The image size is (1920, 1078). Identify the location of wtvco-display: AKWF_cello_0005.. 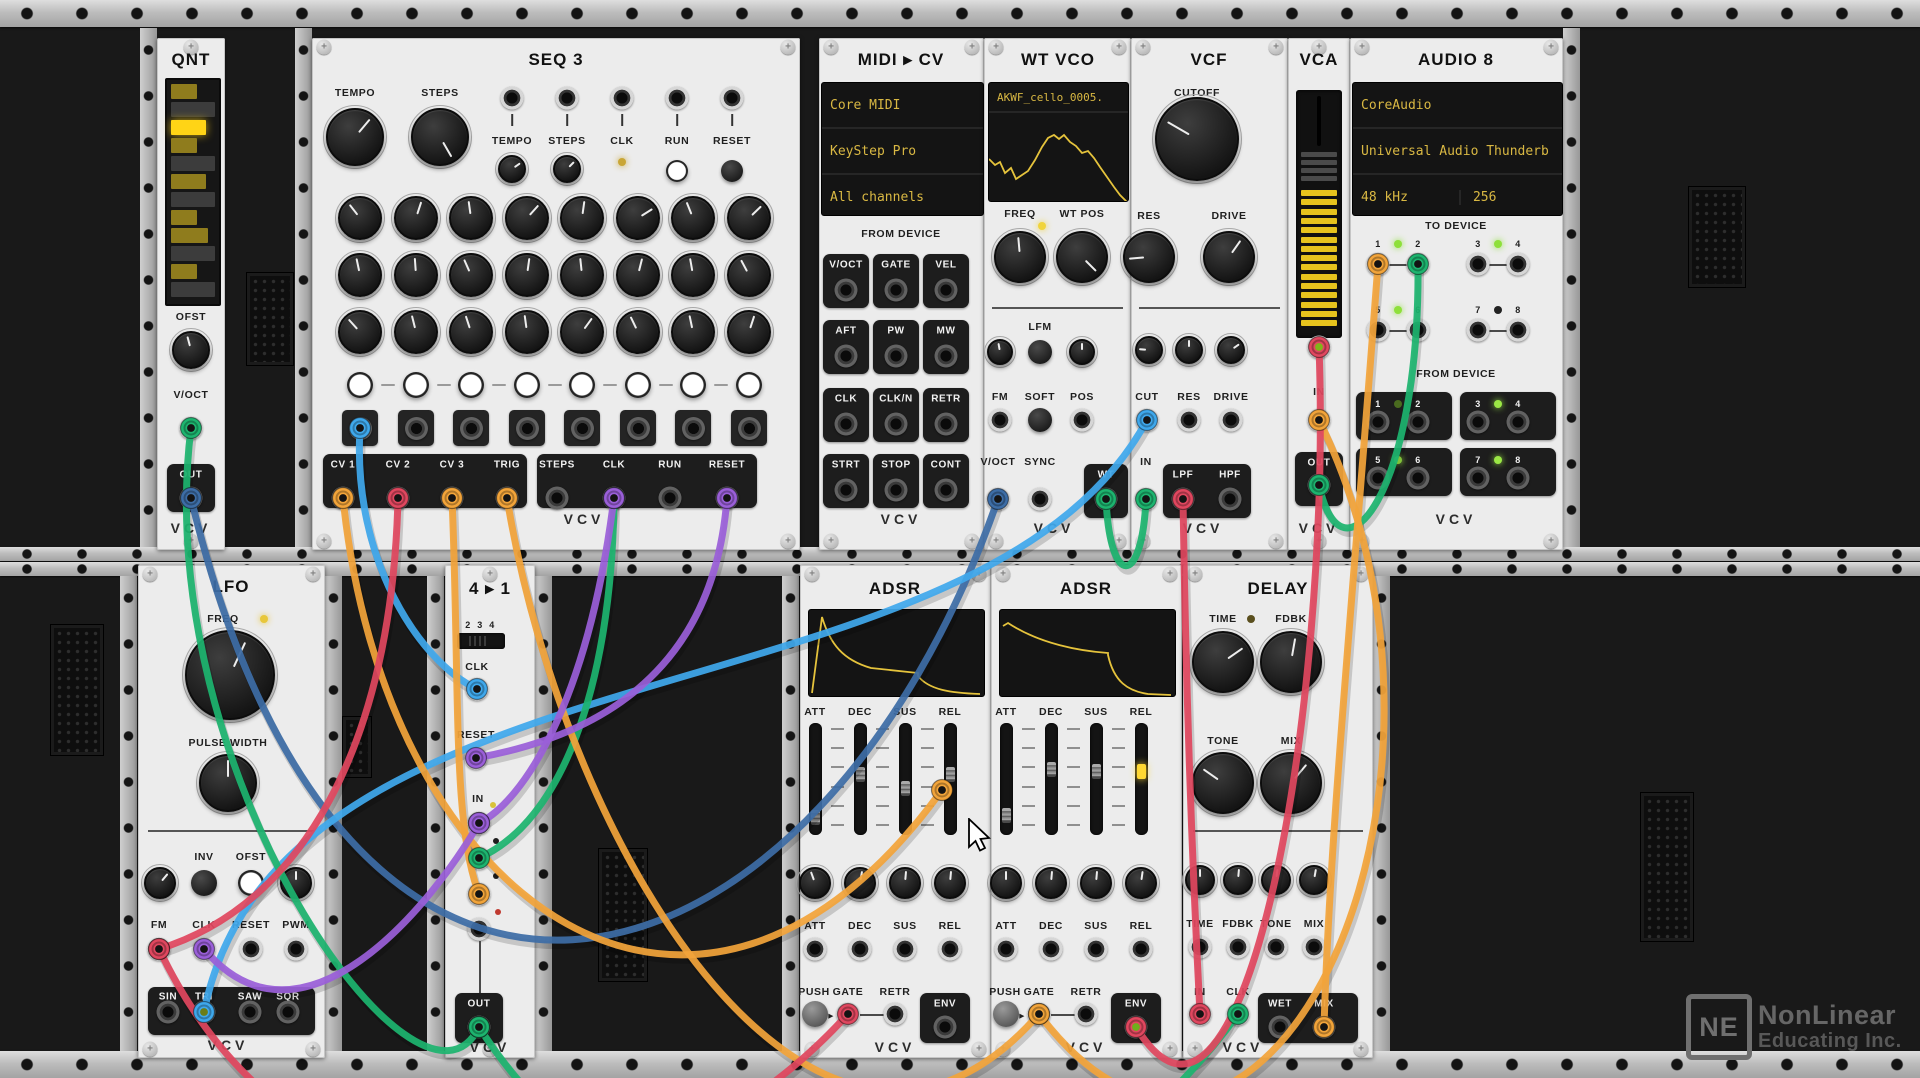
(1058, 142).